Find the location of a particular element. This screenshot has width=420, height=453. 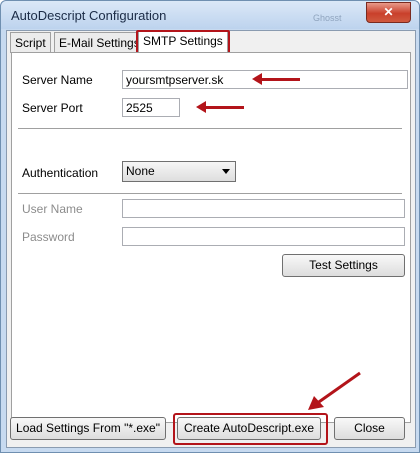

title-ghost-text: Ghosst is located at coordinates (327, 18).